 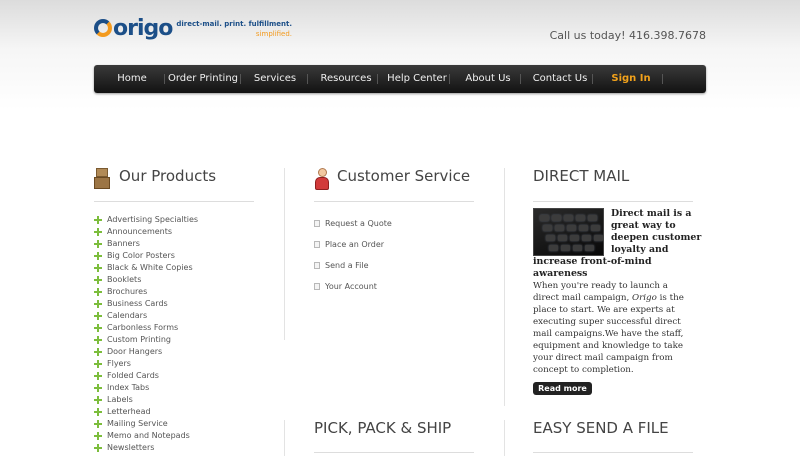 What do you see at coordinates (353, 228) in the screenshot?
I see `cs-item-request-quote: Request a Quote` at bounding box center [353, 228].